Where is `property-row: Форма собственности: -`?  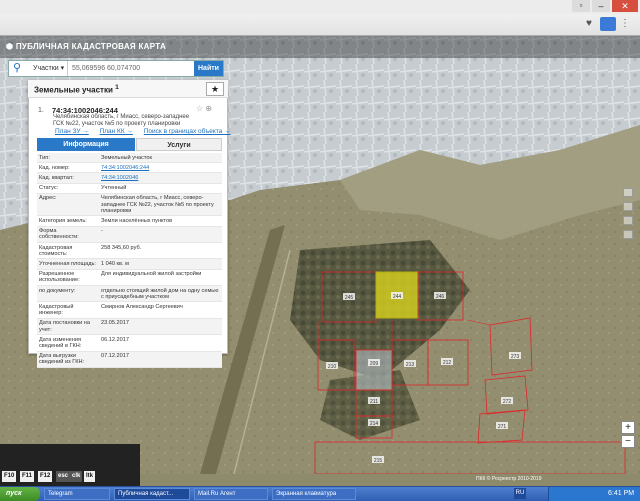 property-row: Форма собственности: - is located at coordinates (129, 235).